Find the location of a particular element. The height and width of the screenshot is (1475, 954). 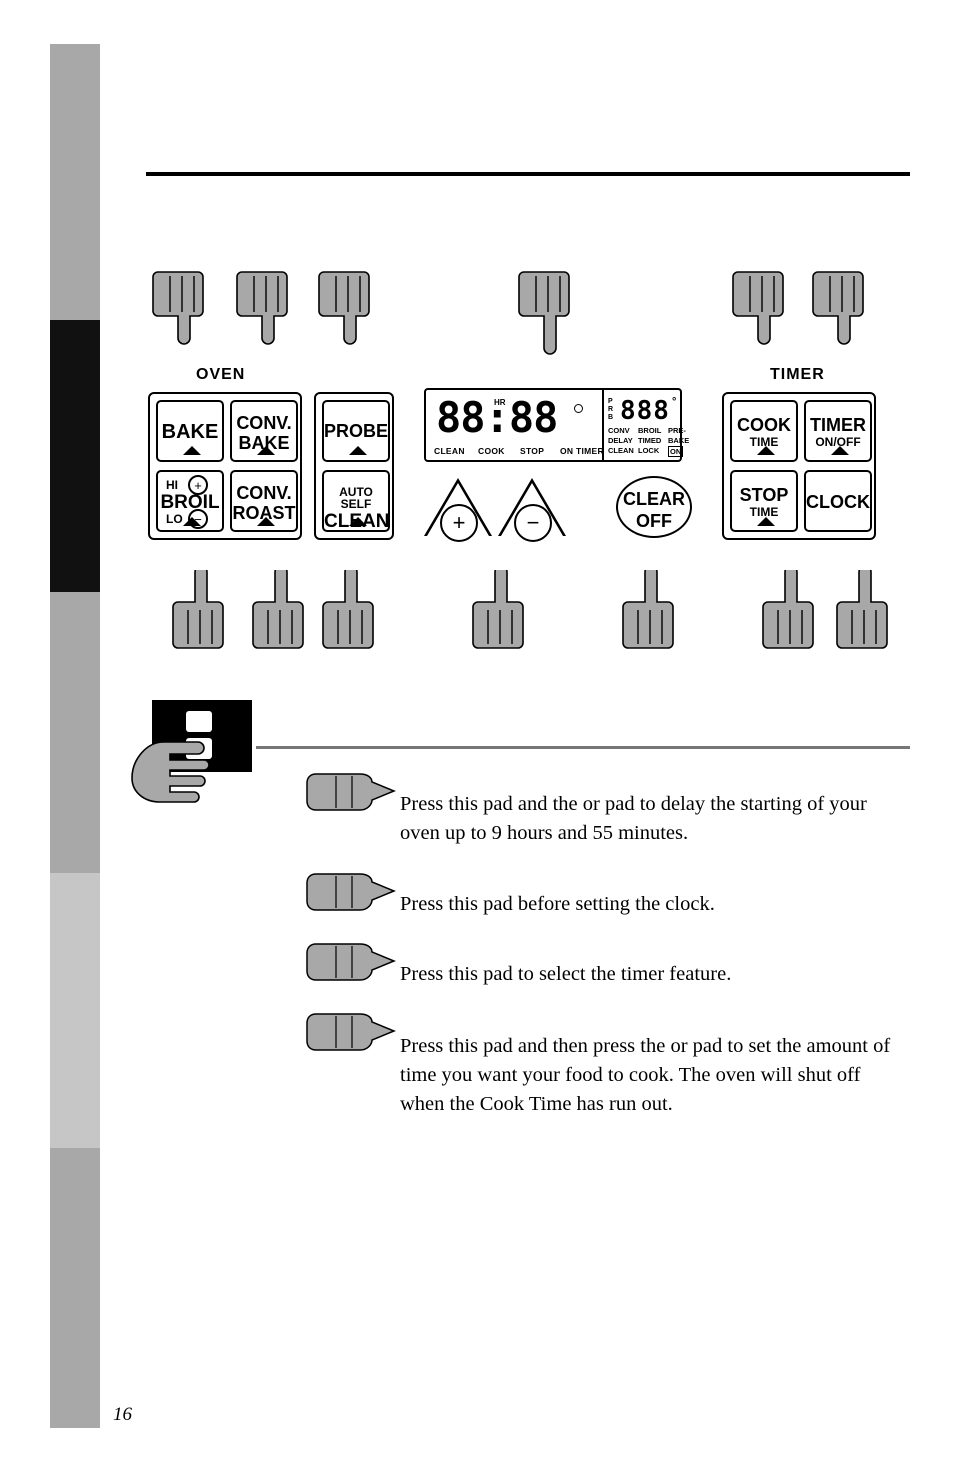

pad-broil-indicator is located at coordinates (192, 521).